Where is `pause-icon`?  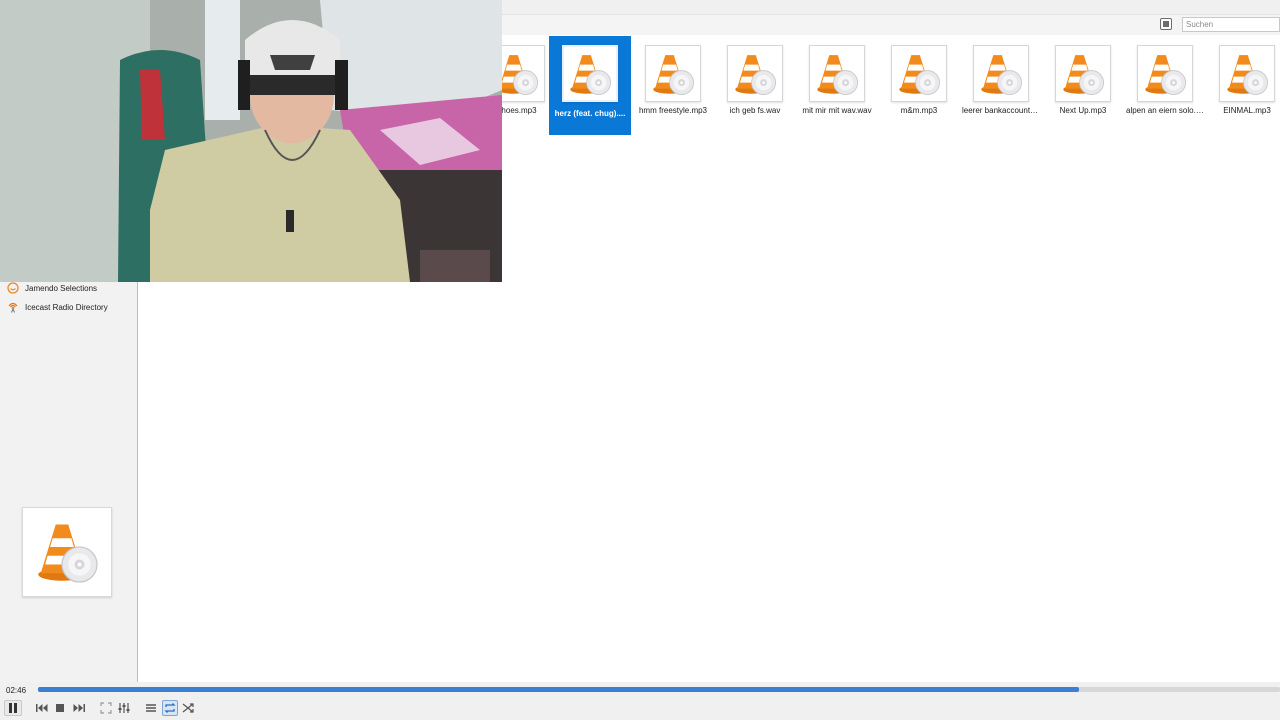 pause-icon is located at coordinates (13, 708).